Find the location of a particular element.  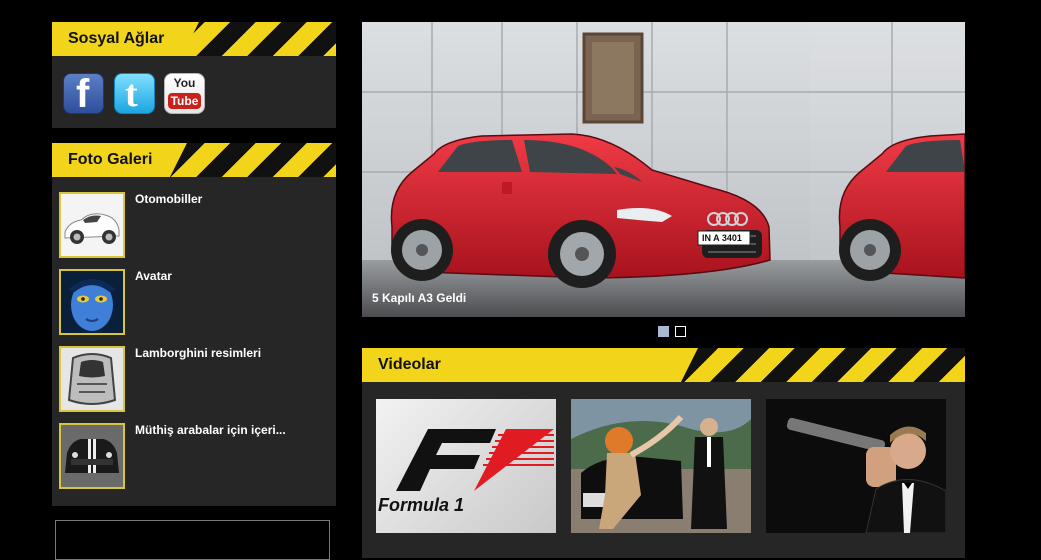

sidebar-box-bottom is located at coordinates (192, 540).